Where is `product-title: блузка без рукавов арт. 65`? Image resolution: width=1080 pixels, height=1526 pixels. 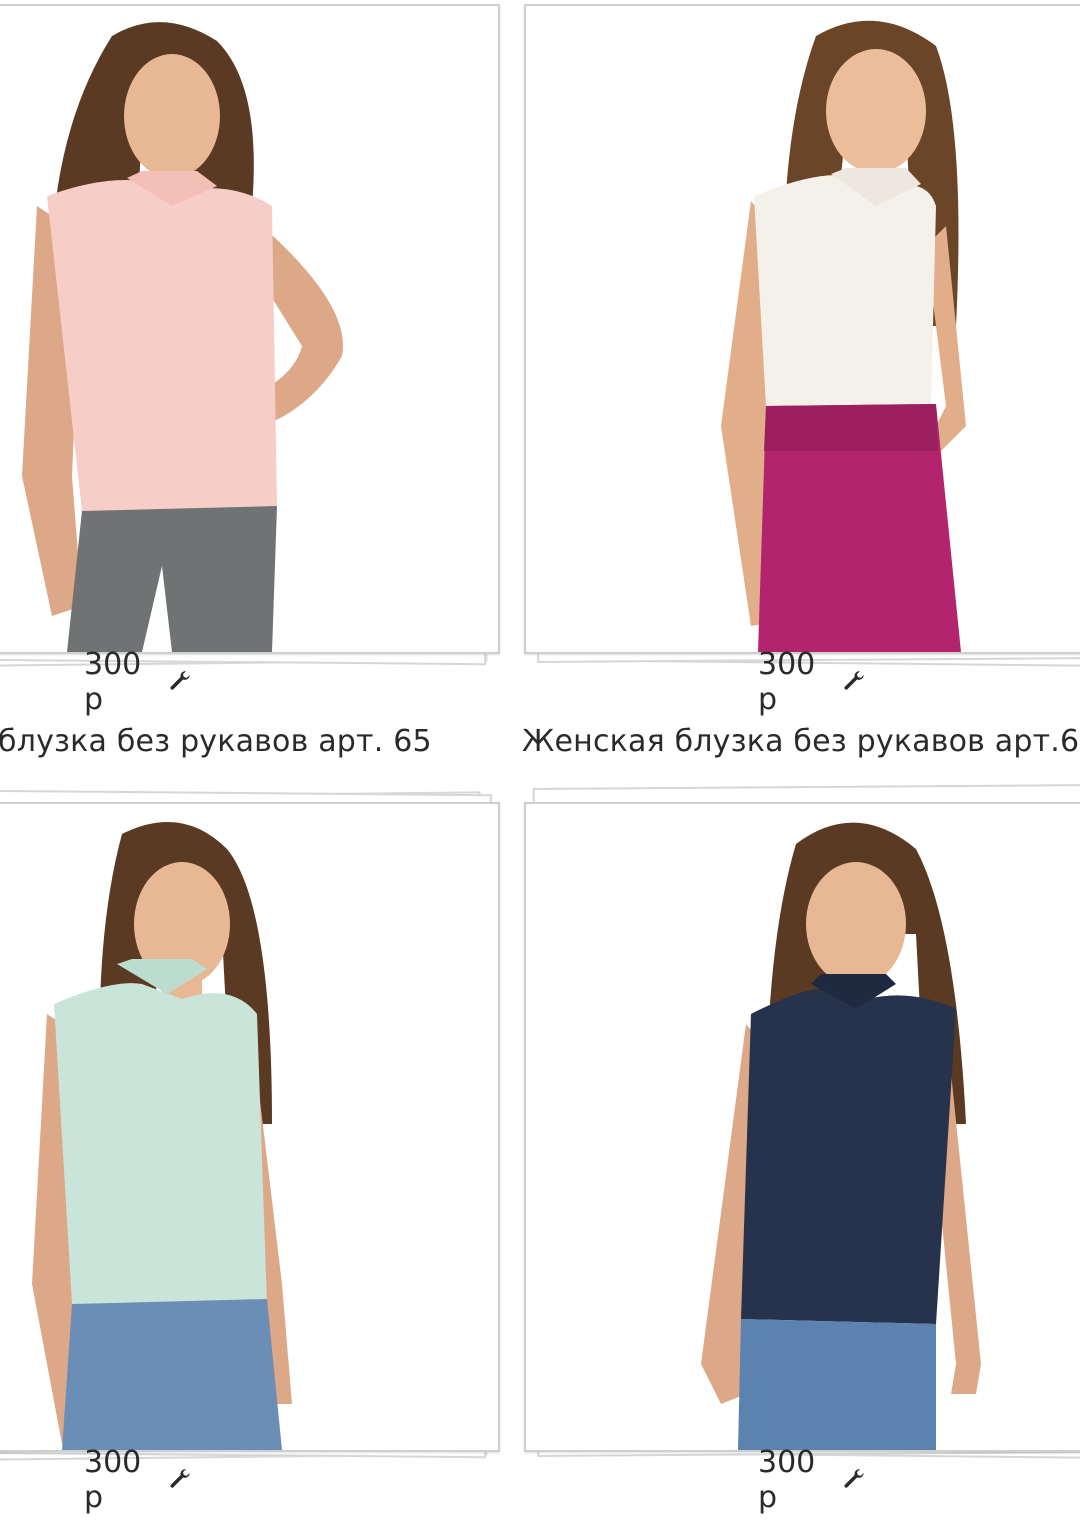
product-title: блузка без рукавов арт. 65 is located at coordinates (216, 741).